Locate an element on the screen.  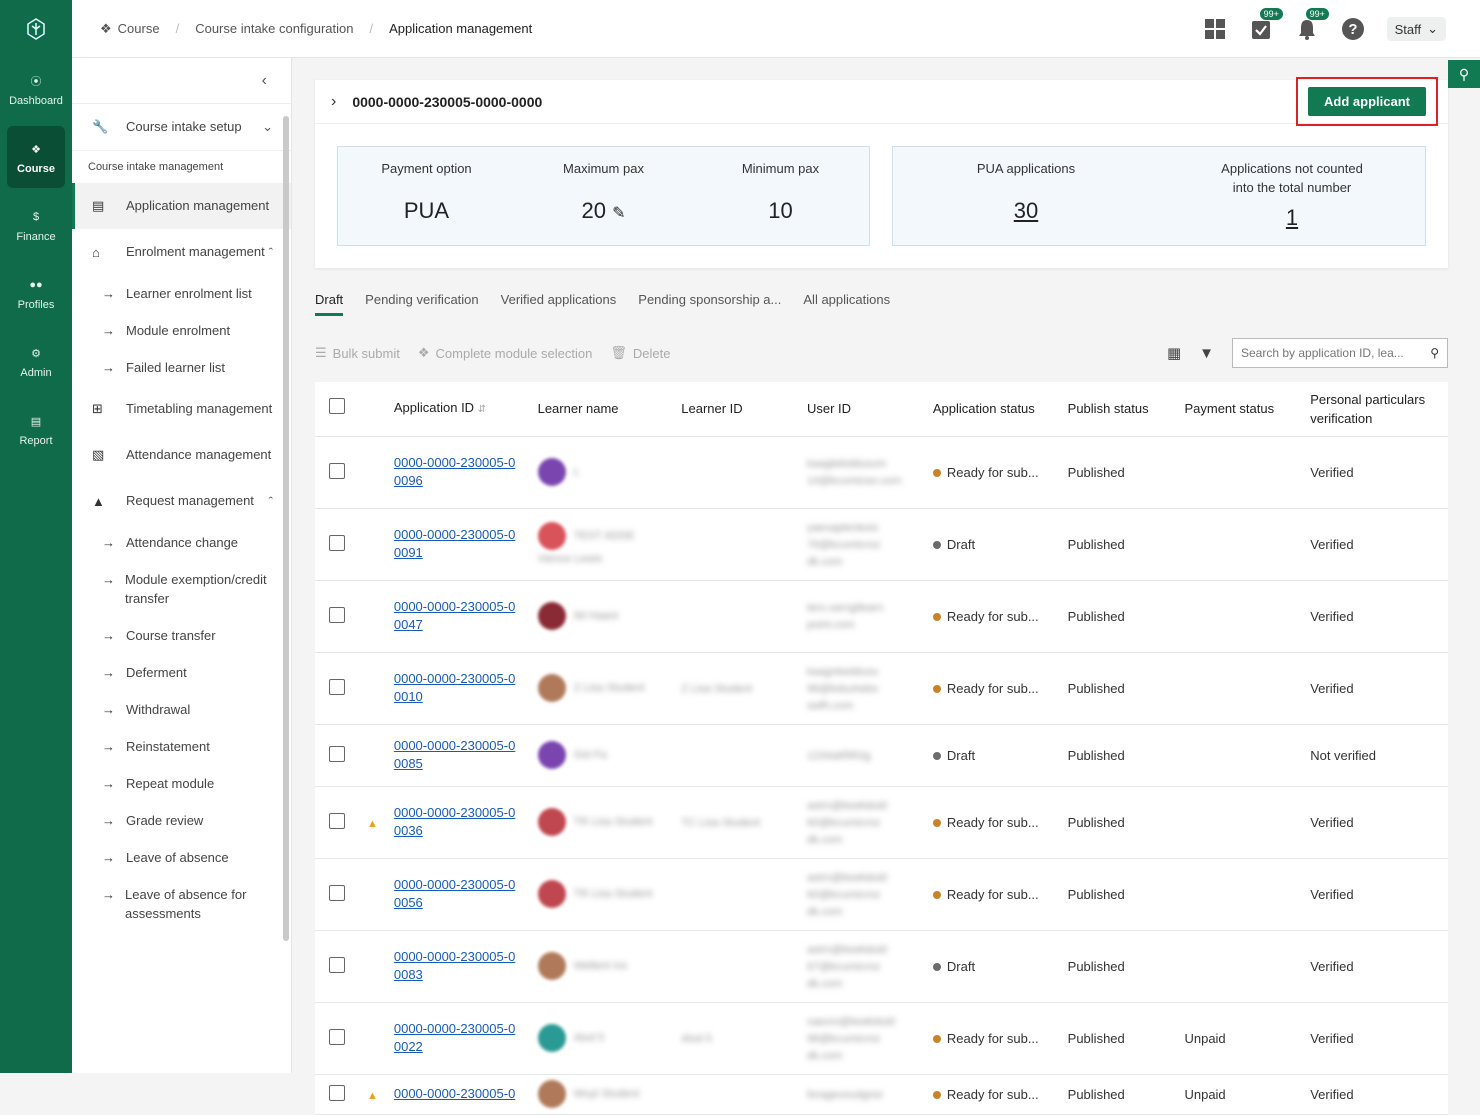
breadcrumb-course: Course is located at coordinates (139, 28).